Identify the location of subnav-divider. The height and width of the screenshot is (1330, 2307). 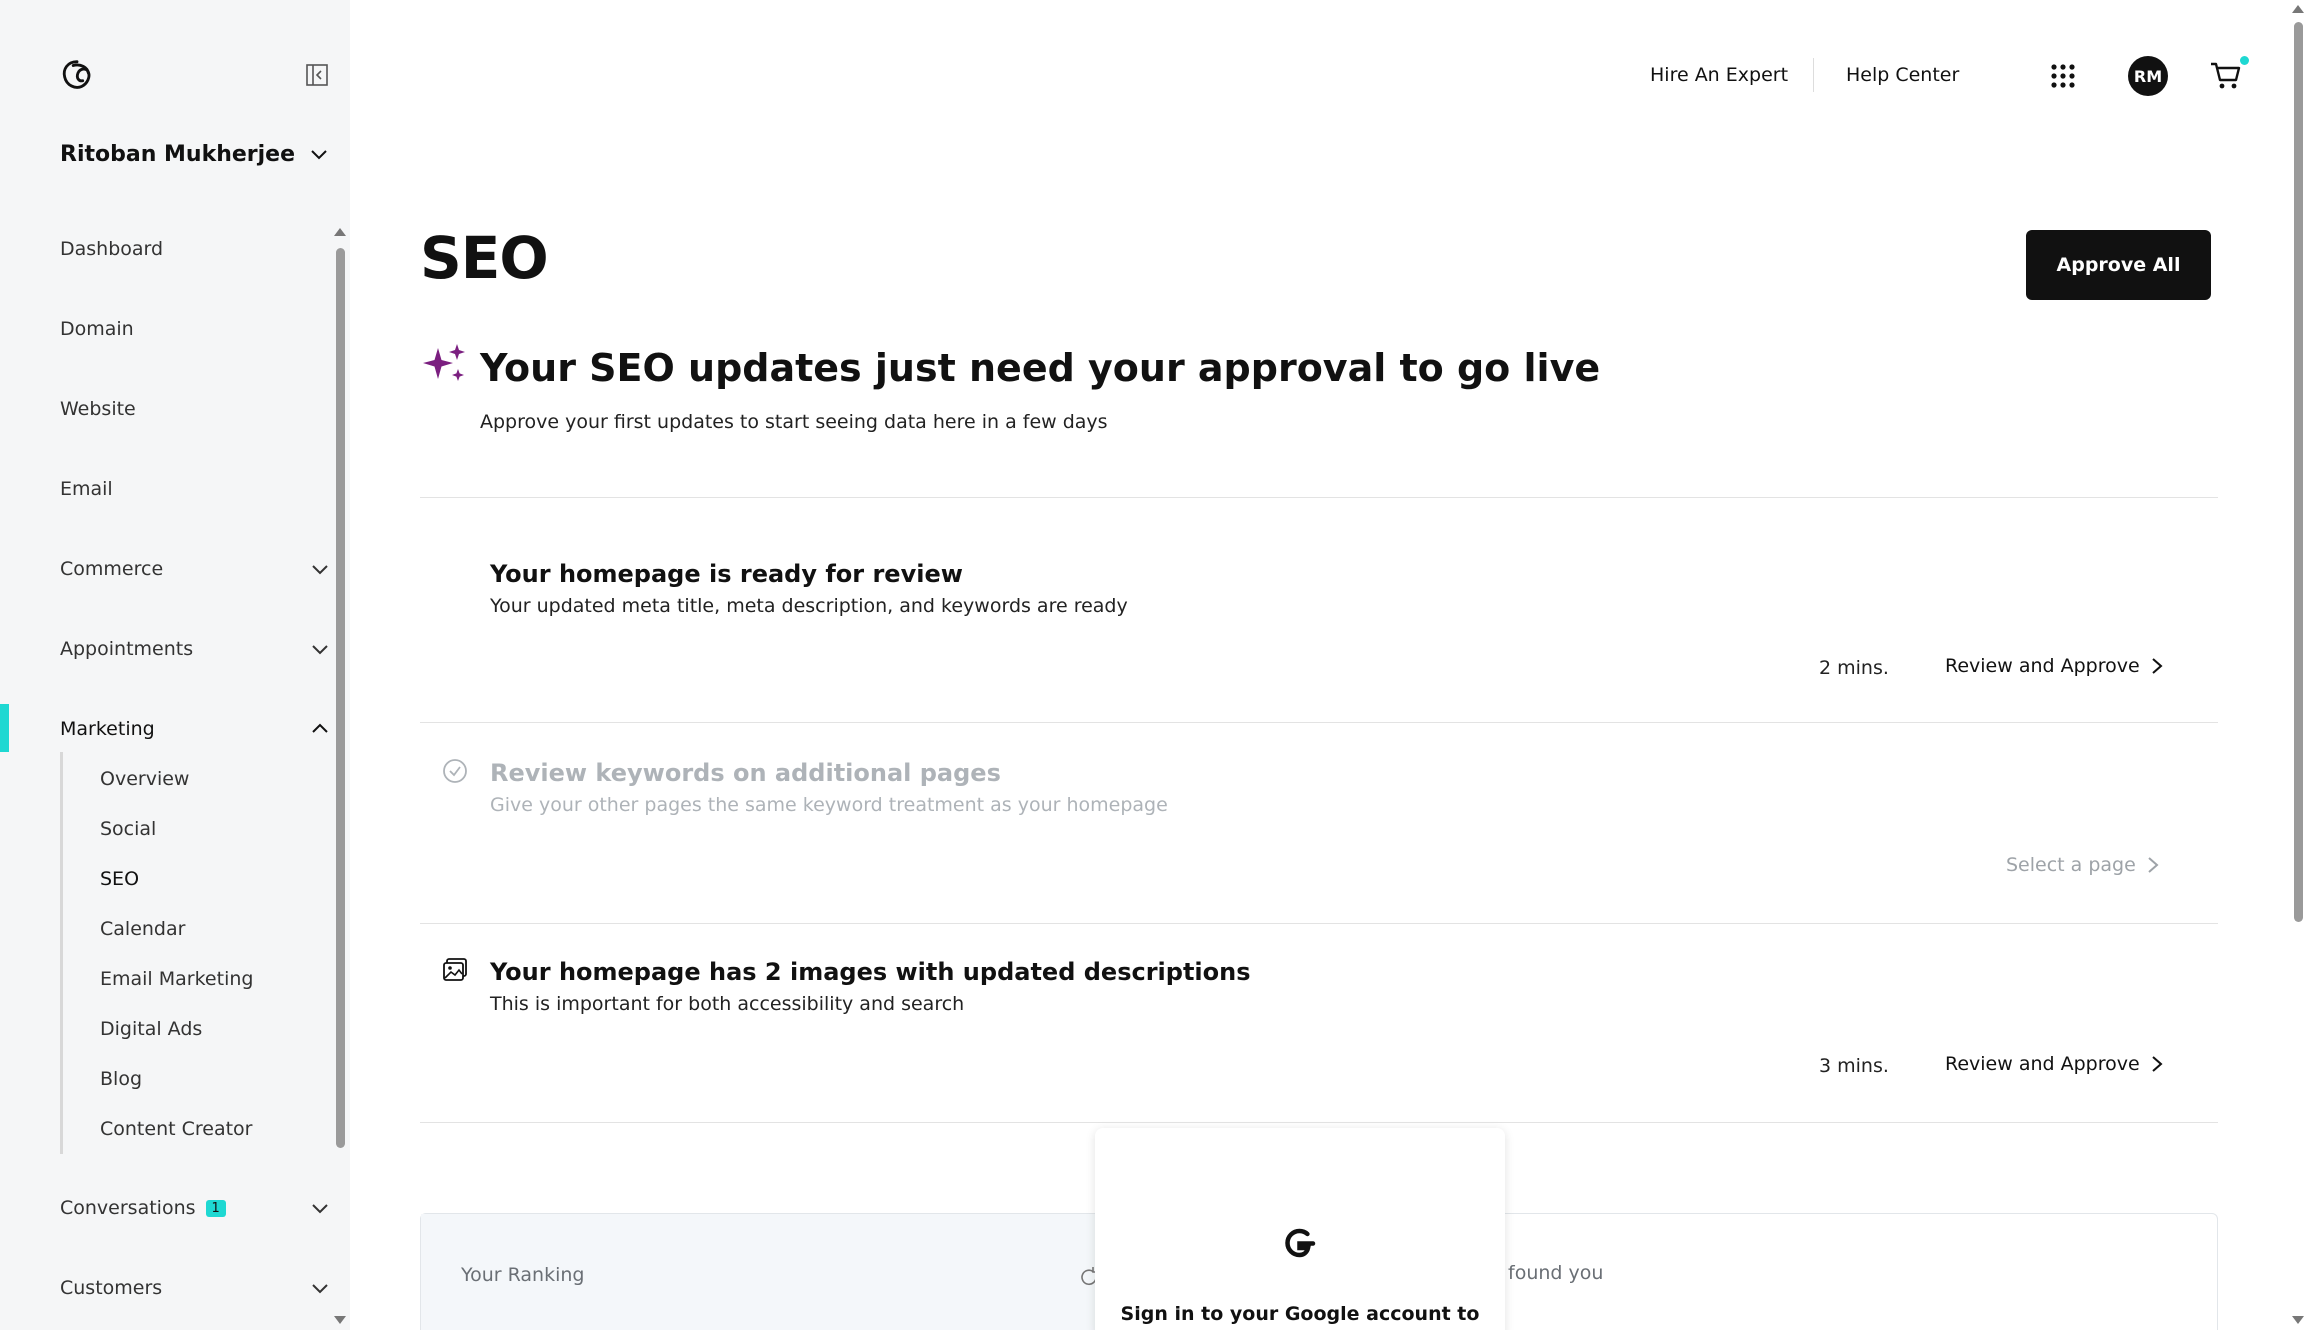
(61, 953).